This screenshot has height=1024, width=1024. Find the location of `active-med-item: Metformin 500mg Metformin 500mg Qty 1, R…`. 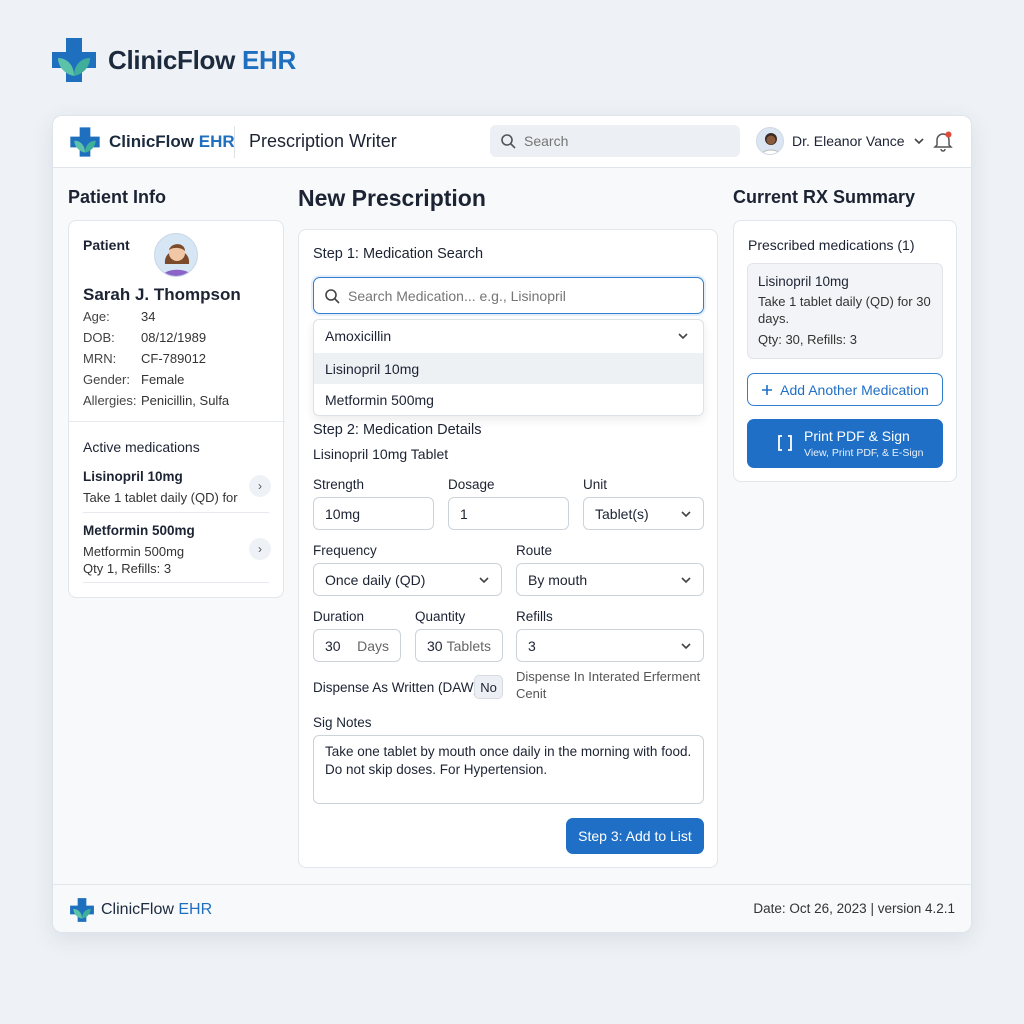

active-med-item: Metformin 500mg Metformin 500mg Qty 1, R… is located at coordinates (176, 549).